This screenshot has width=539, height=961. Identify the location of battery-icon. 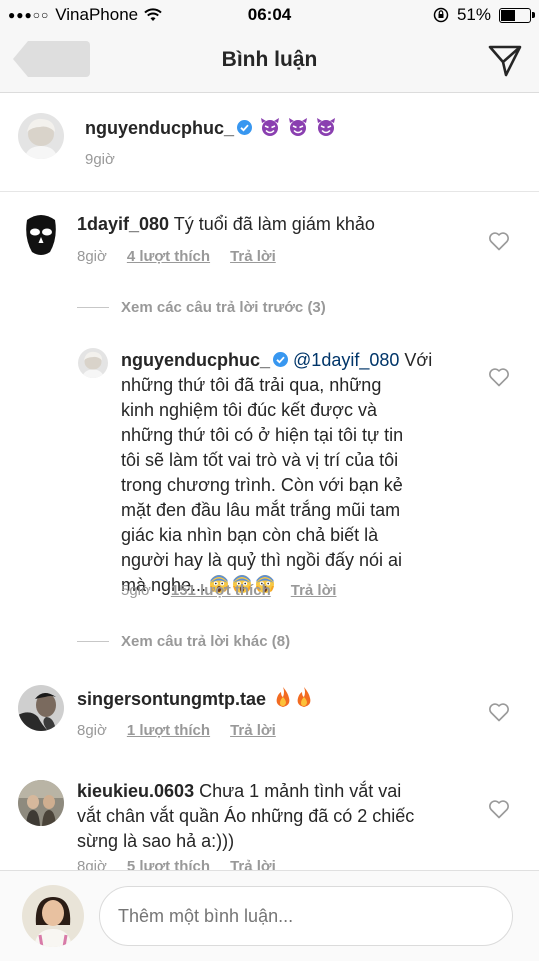
(517, 15).